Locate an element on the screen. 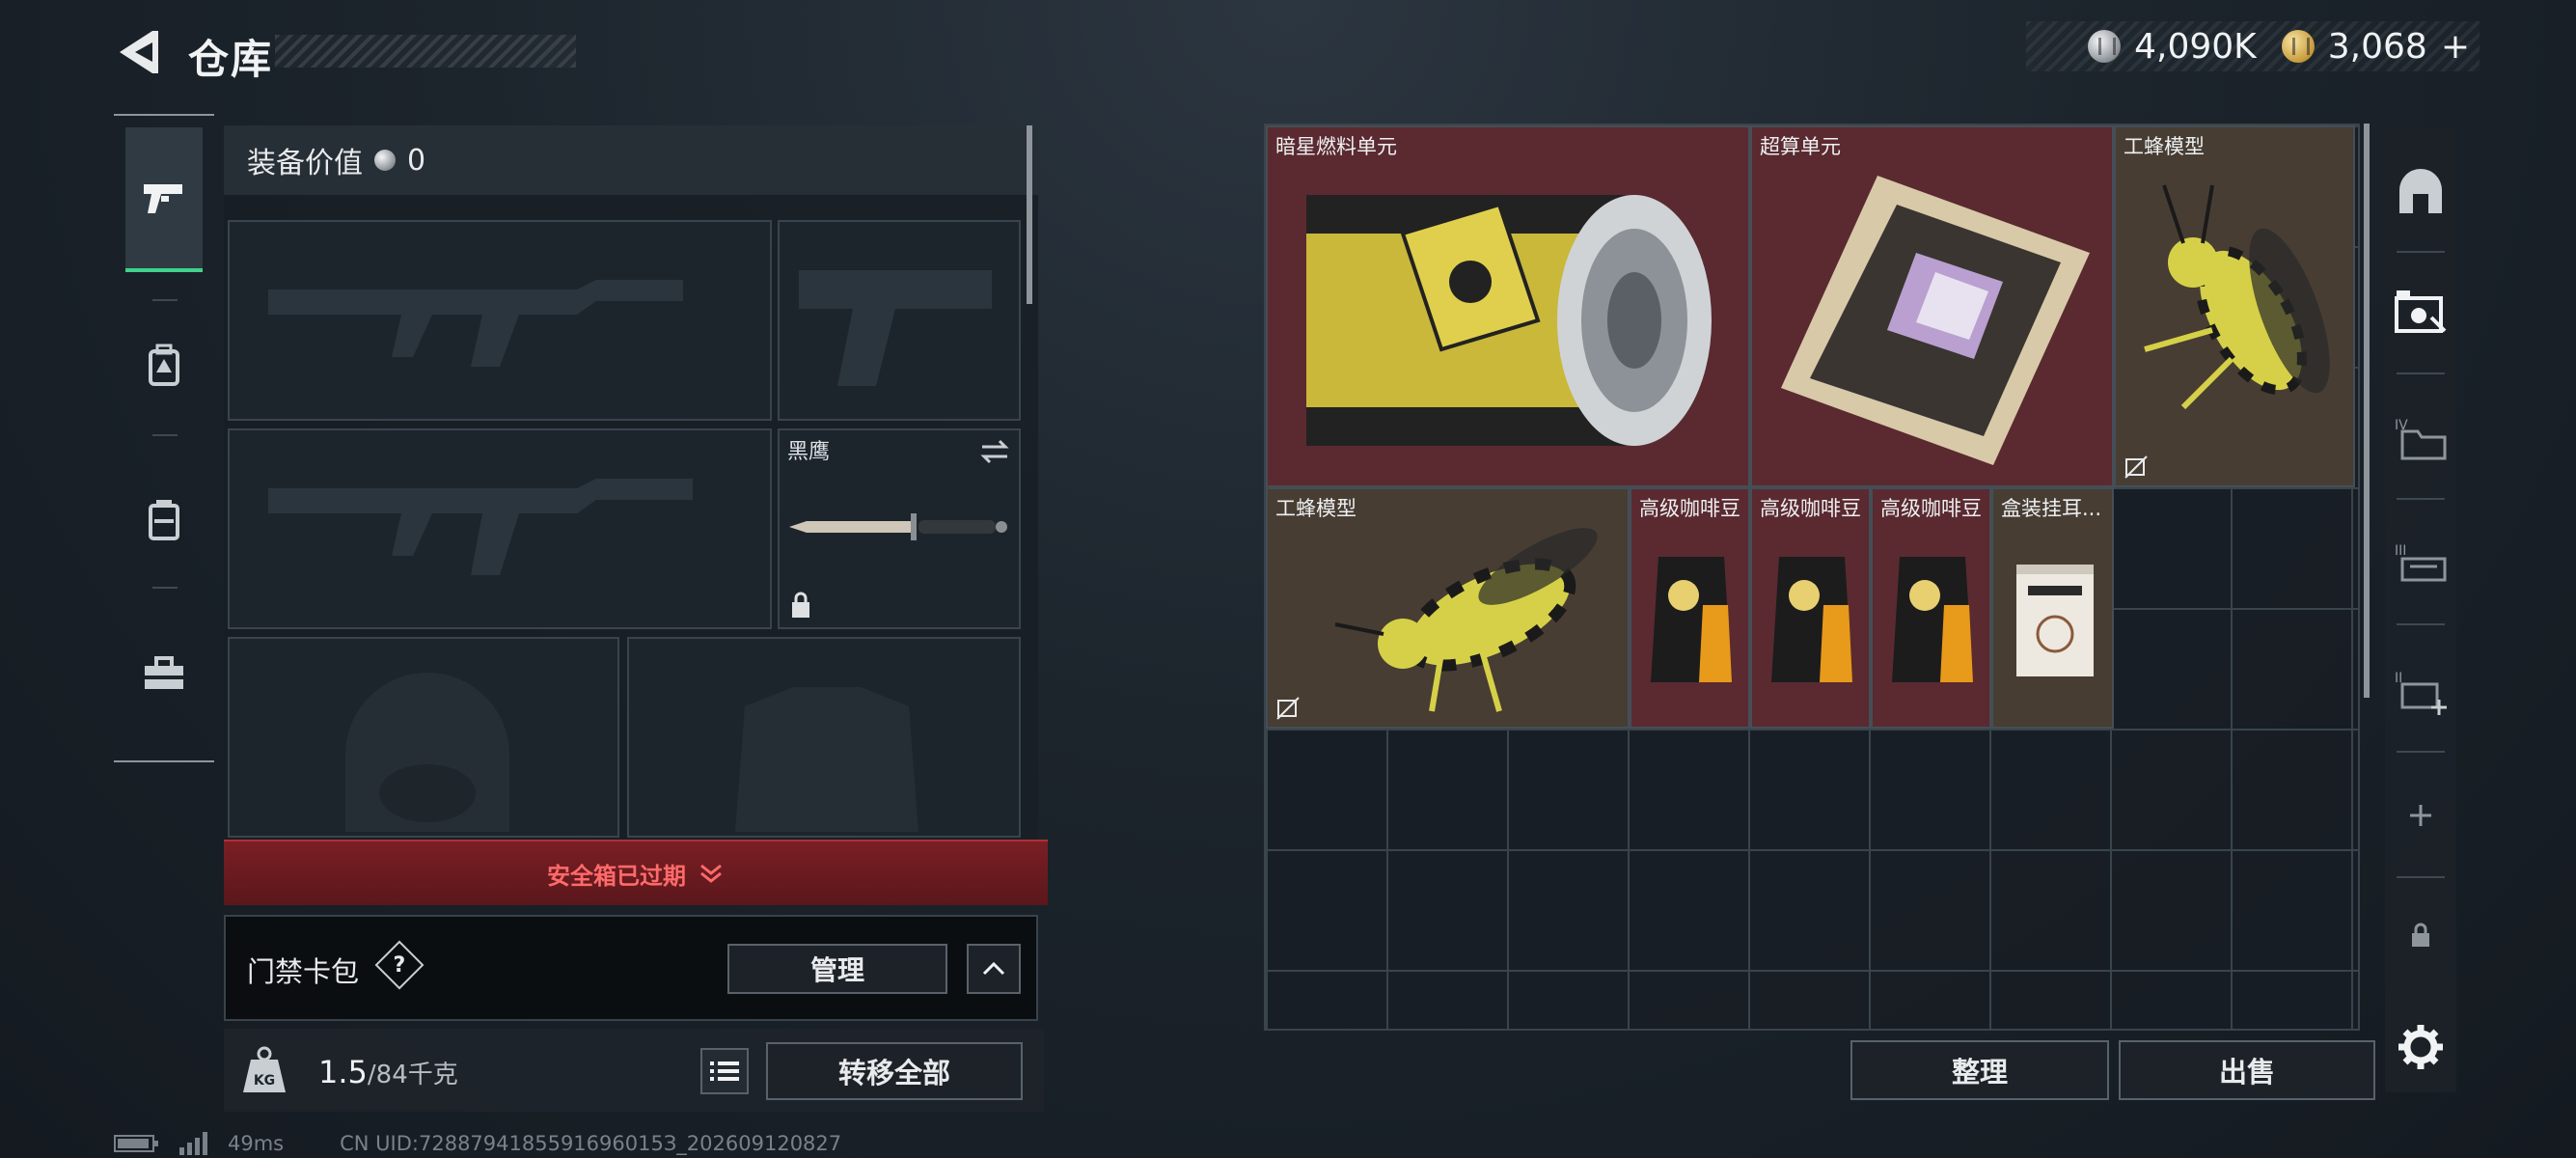  svg-text: III is located at coordinates (2400, 551).